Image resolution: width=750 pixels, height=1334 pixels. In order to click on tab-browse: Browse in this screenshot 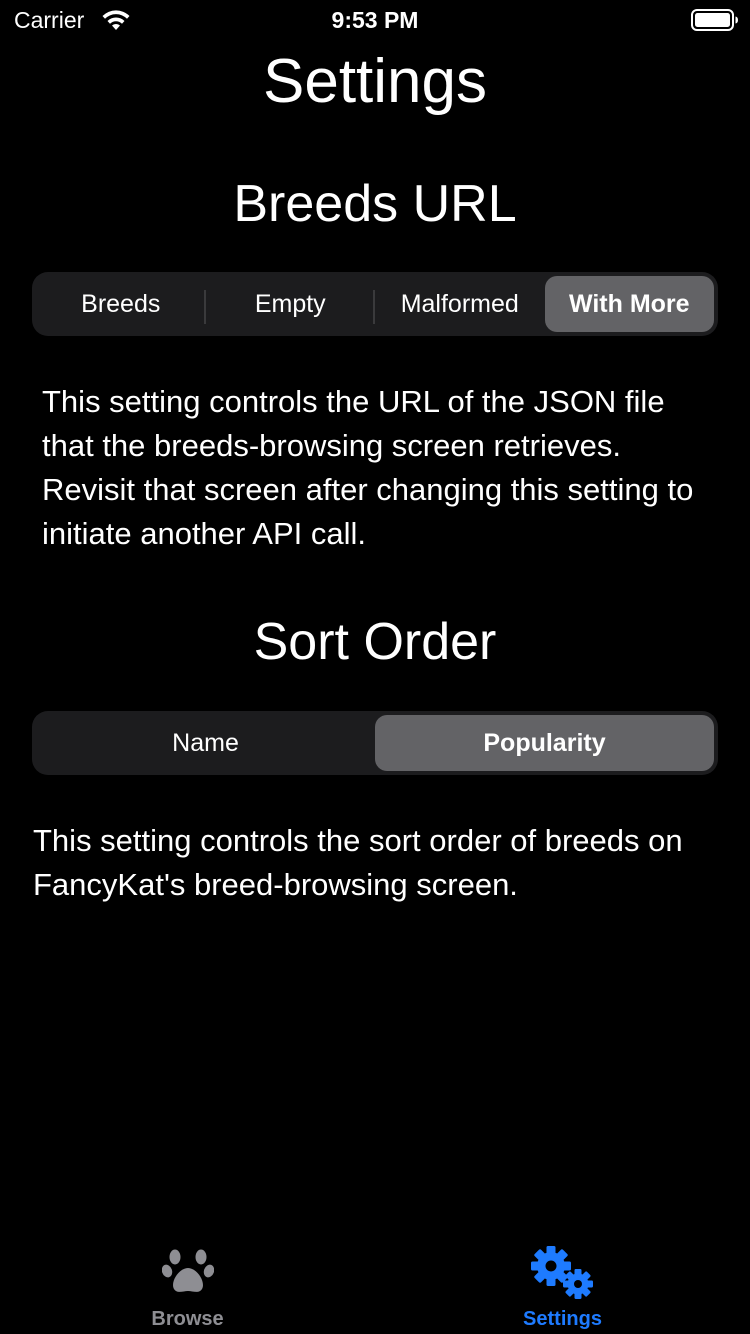, I will do `click(187, 1285)`.